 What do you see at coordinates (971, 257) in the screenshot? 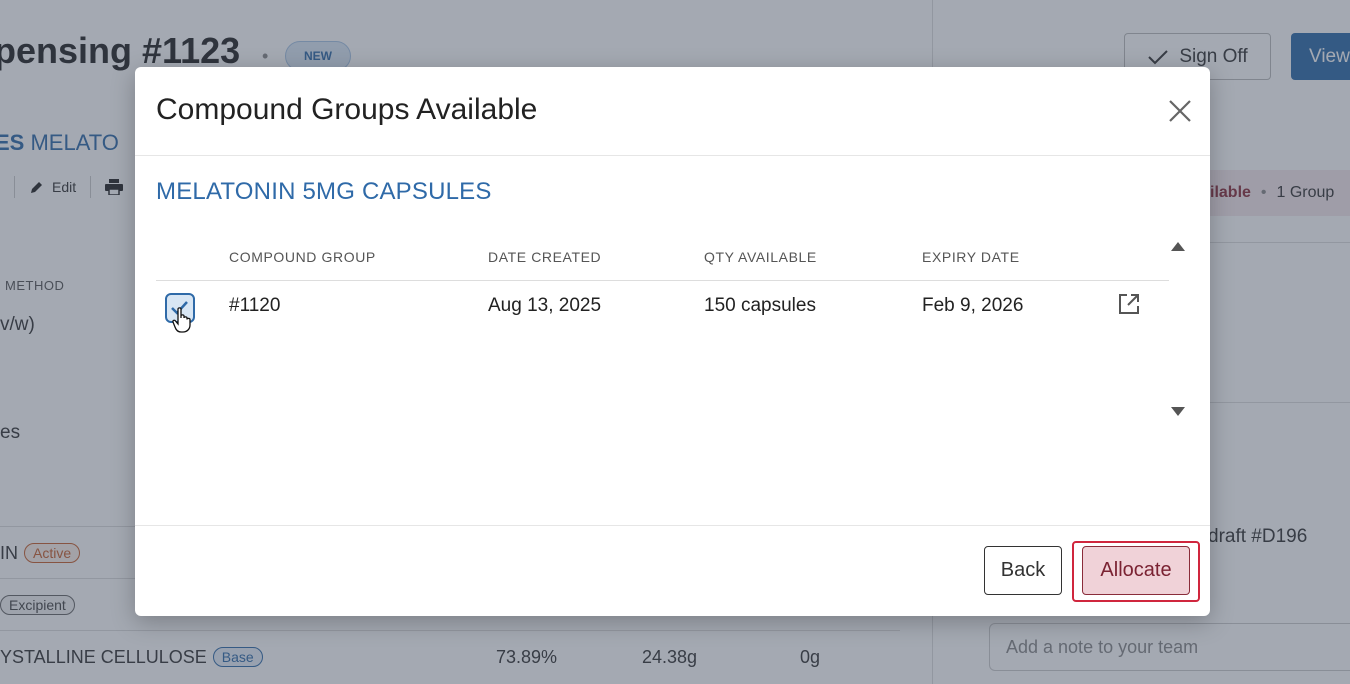
I see `column-header-expiry-date: EXPIRY DATE` at bounding box center [971, 257].